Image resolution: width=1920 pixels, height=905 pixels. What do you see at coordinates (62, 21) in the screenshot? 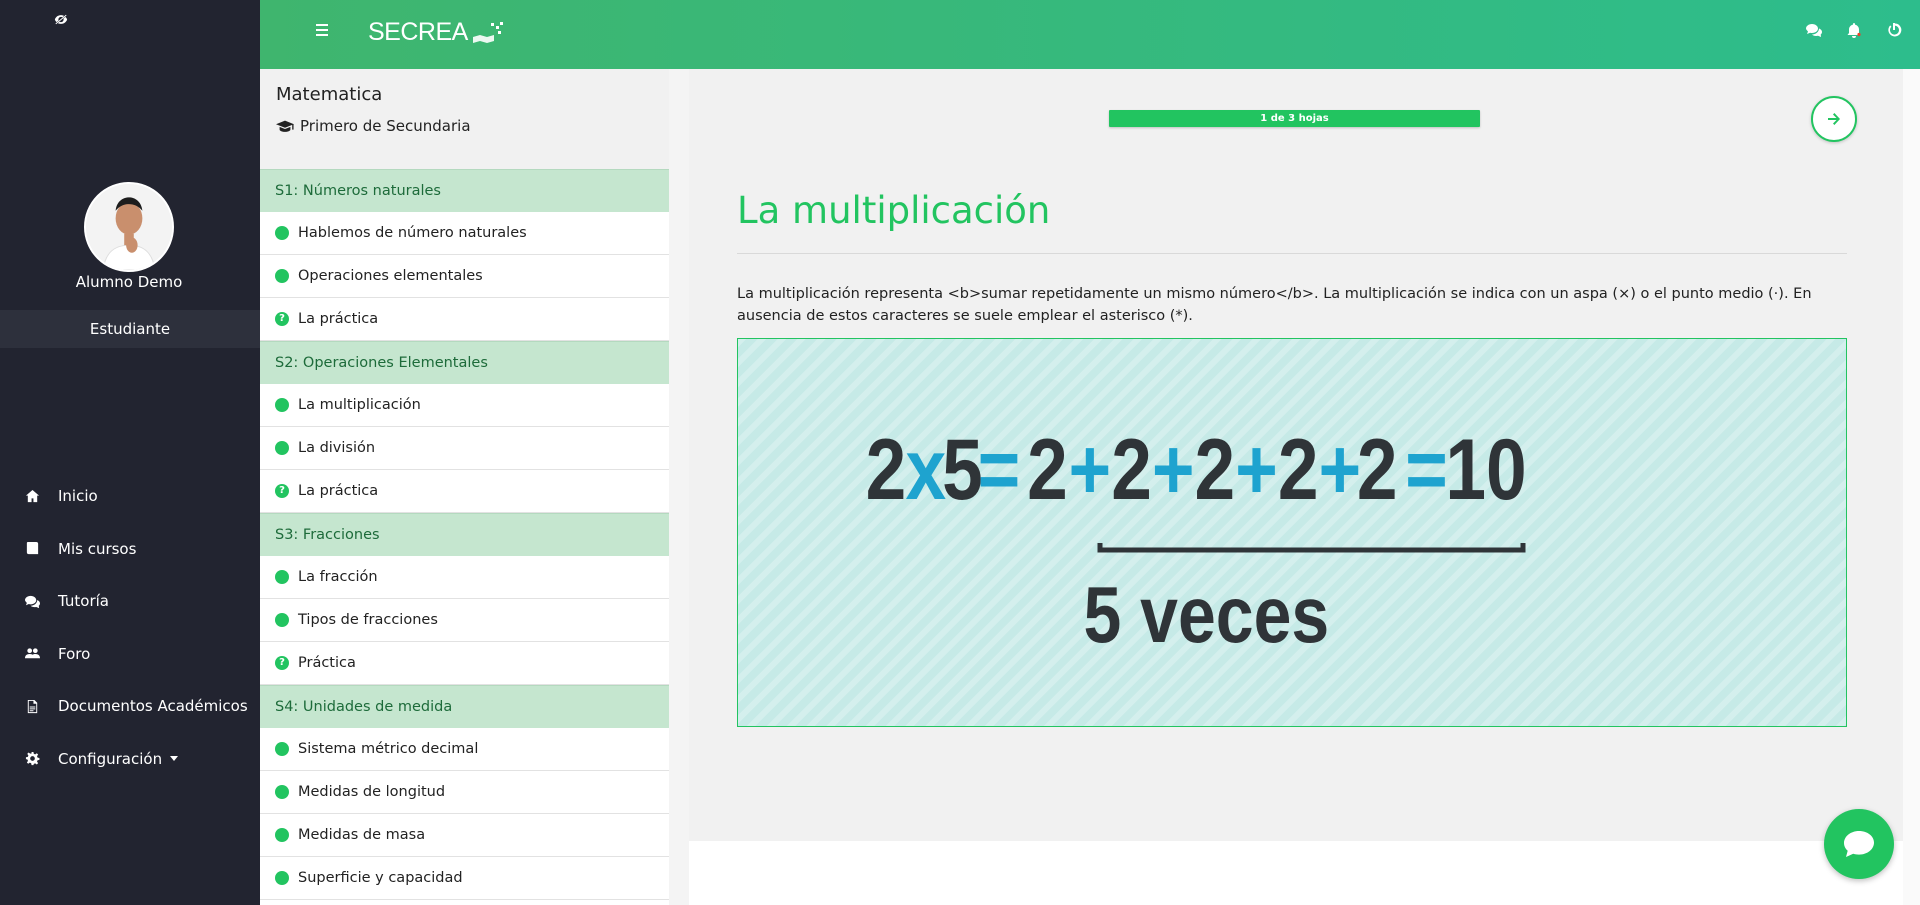
I see `eye-slash-icon` at bounding box center [62, 21].